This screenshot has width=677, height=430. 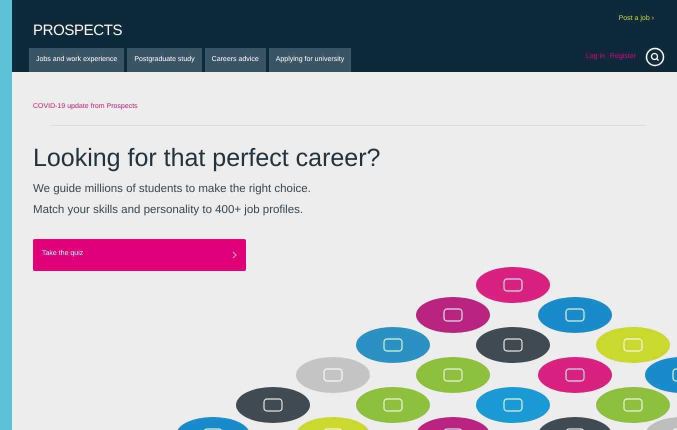 I want to click on chevron-icon, so click(x=234, y=254).